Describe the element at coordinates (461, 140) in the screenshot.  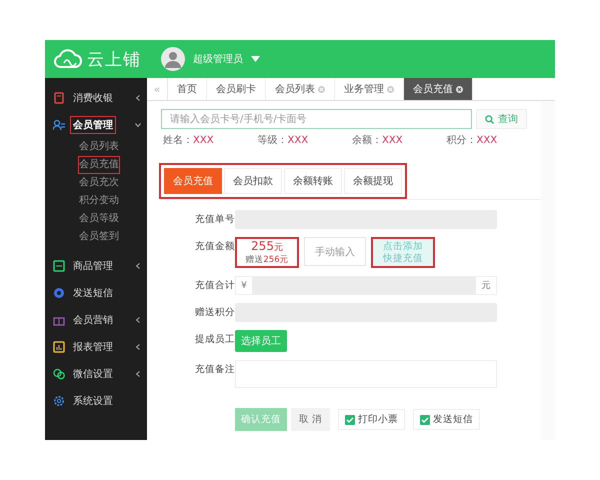
I see `info-label: 积分：` at that location.